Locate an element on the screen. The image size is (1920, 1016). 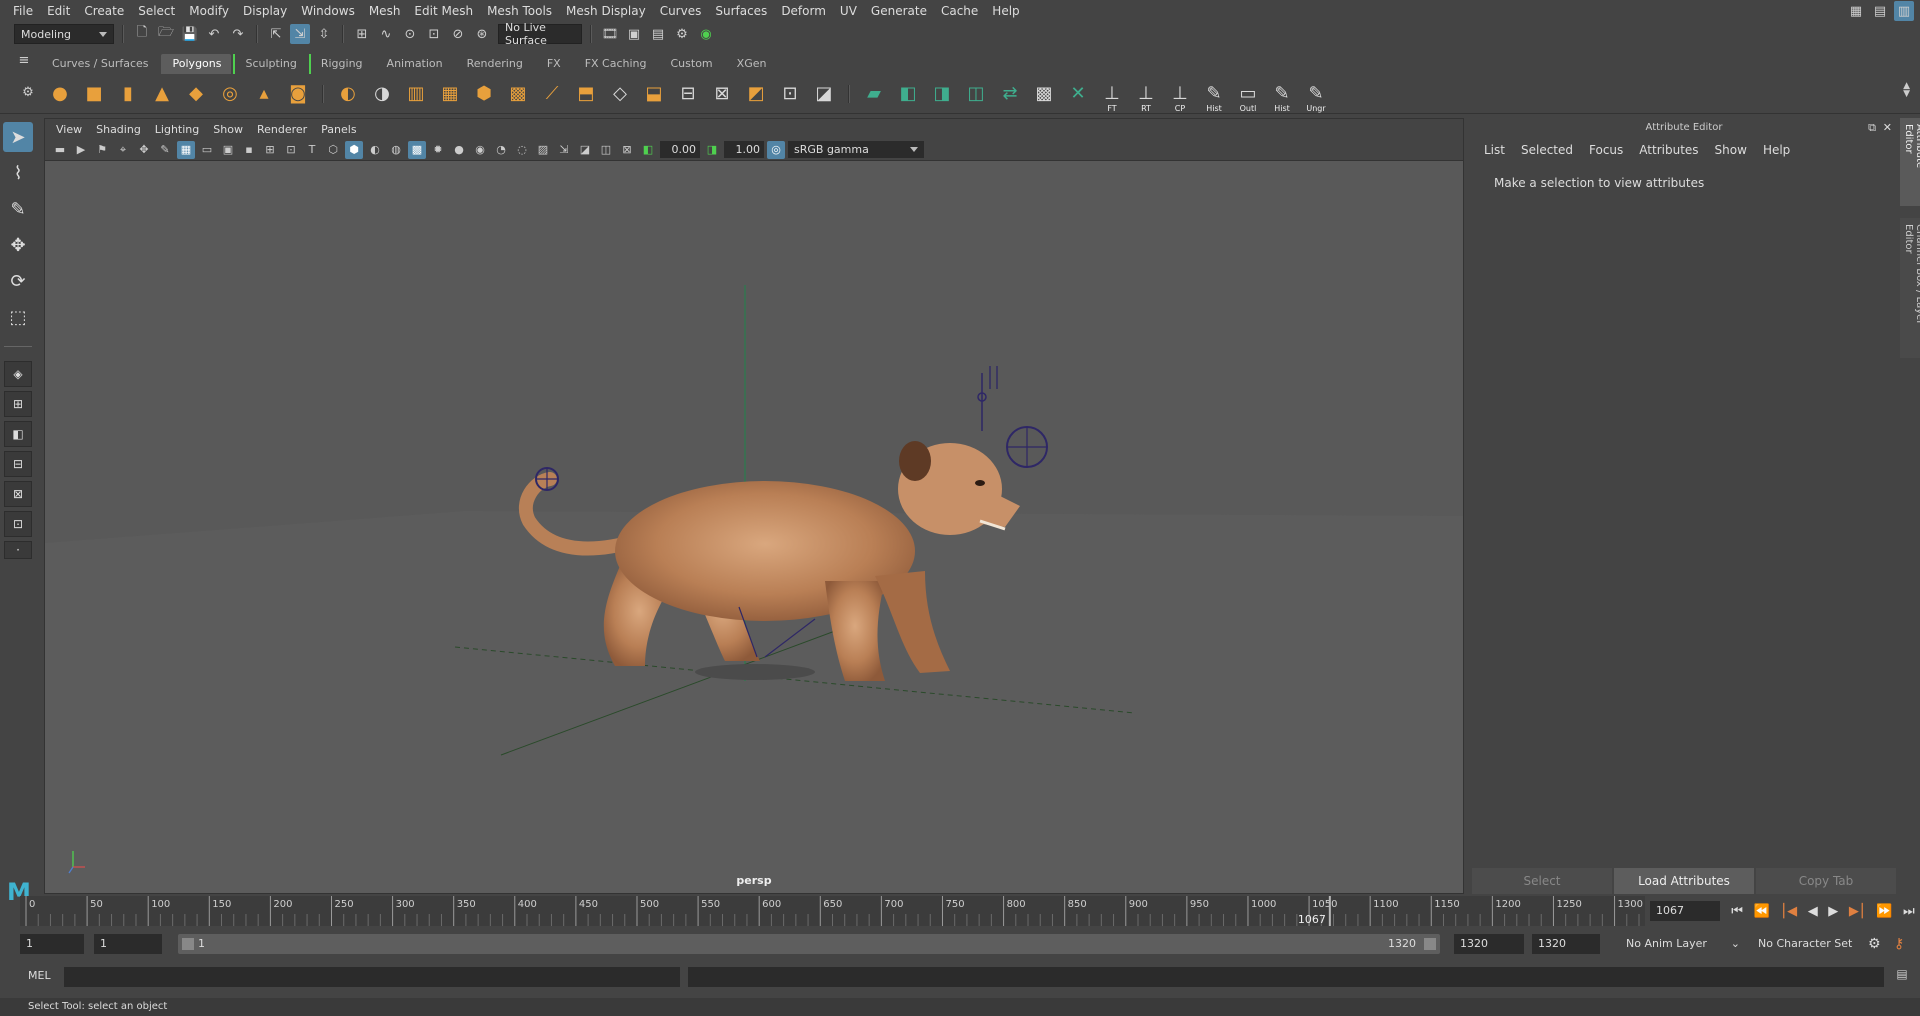
gate-mask-icon: ▪ is located at coordinates (249, 150).